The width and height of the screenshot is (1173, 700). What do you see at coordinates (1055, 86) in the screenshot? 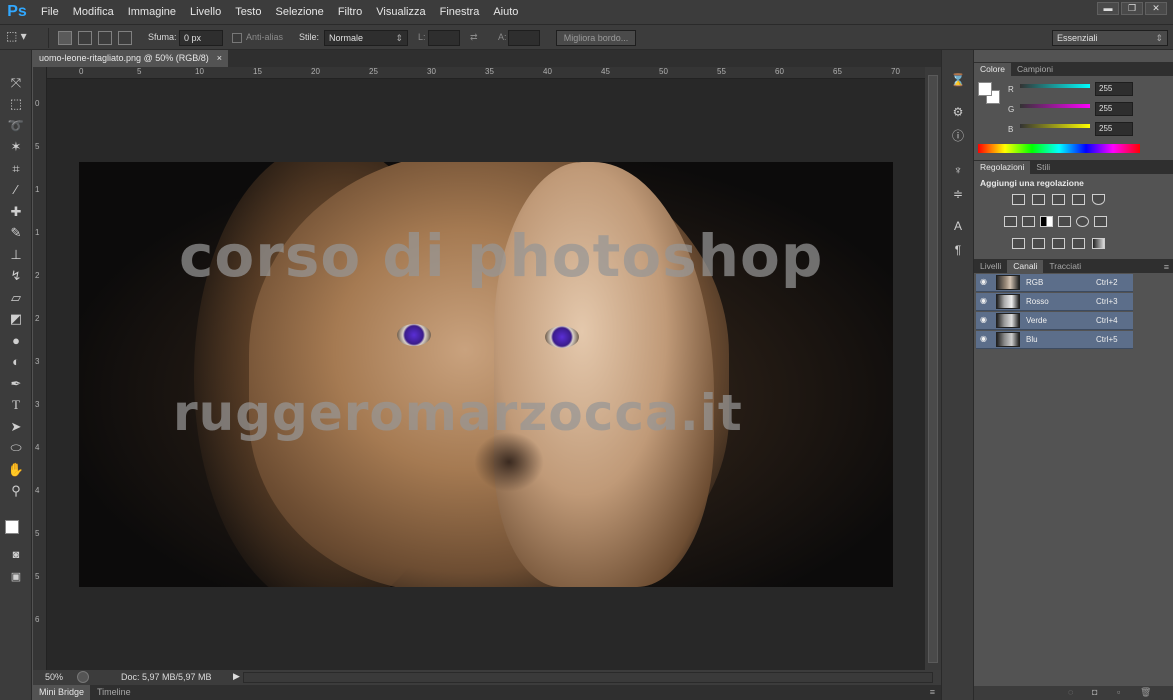
I see `r-slider` at bounding box center [1055, 86].